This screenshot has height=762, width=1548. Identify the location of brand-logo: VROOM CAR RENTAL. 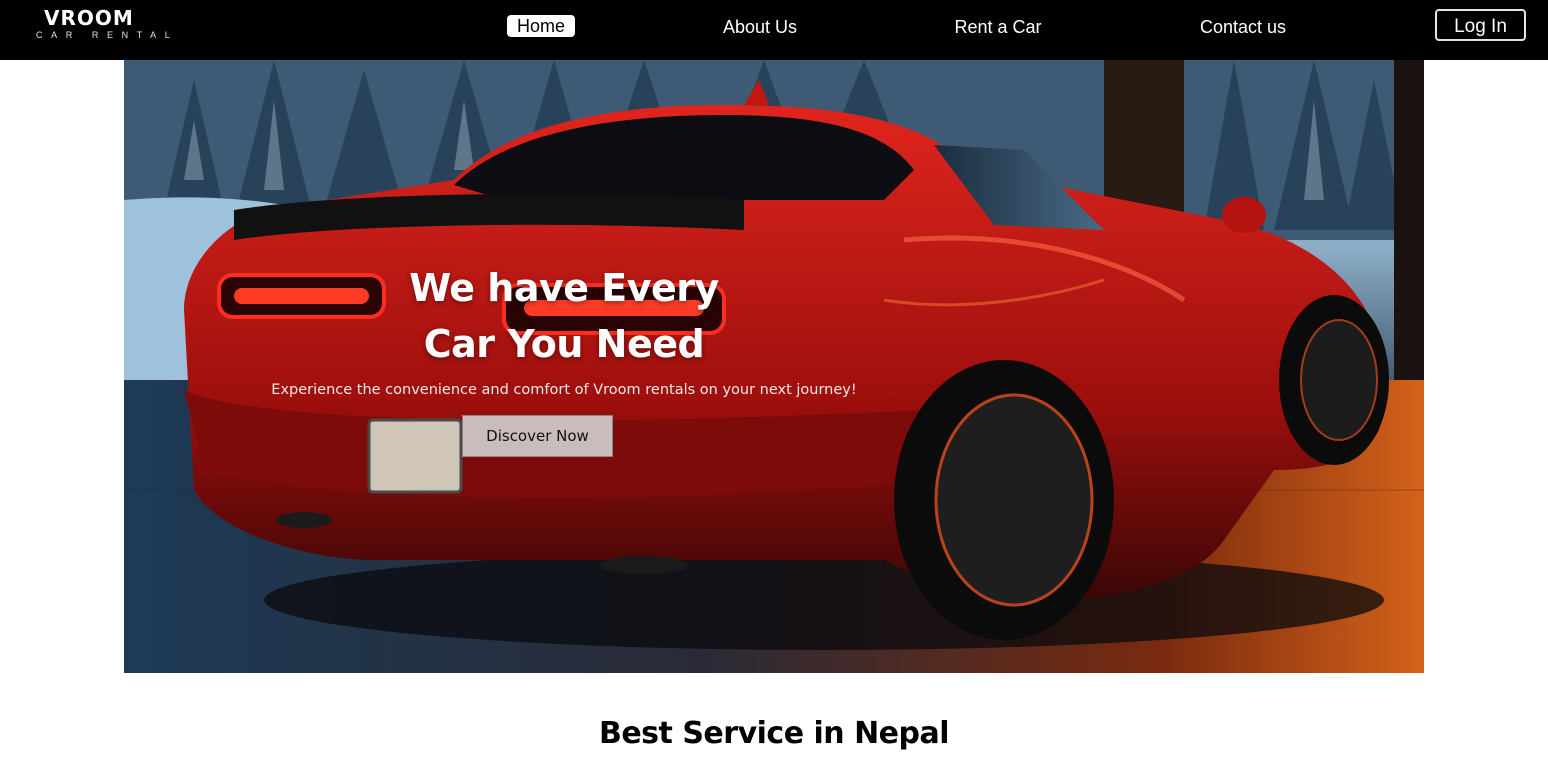
(106, 24).